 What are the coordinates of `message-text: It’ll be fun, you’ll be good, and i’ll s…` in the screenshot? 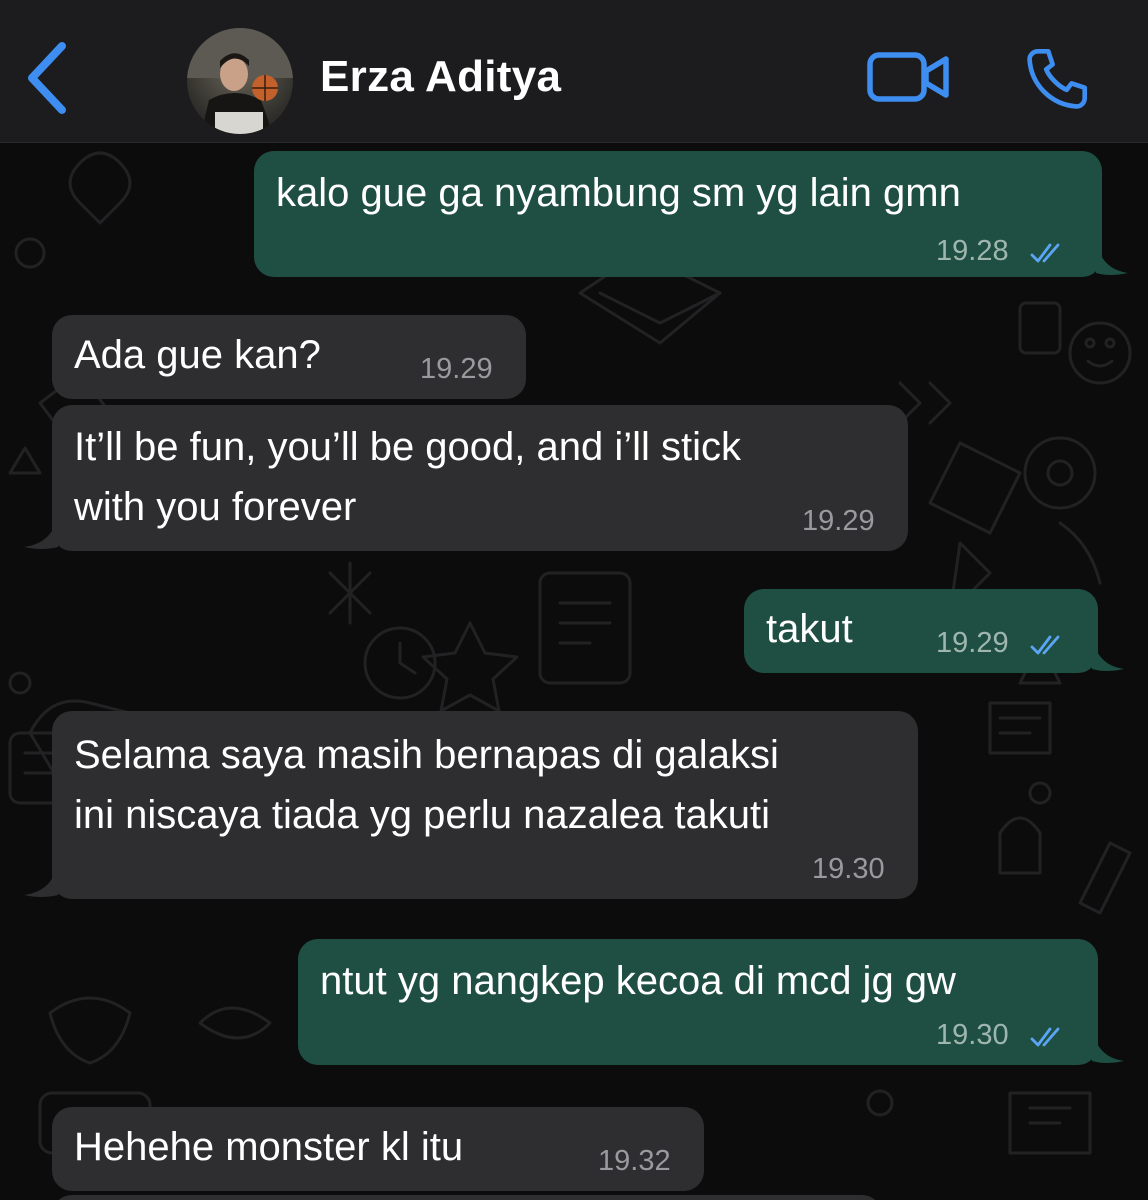 It's located at (408, 447).